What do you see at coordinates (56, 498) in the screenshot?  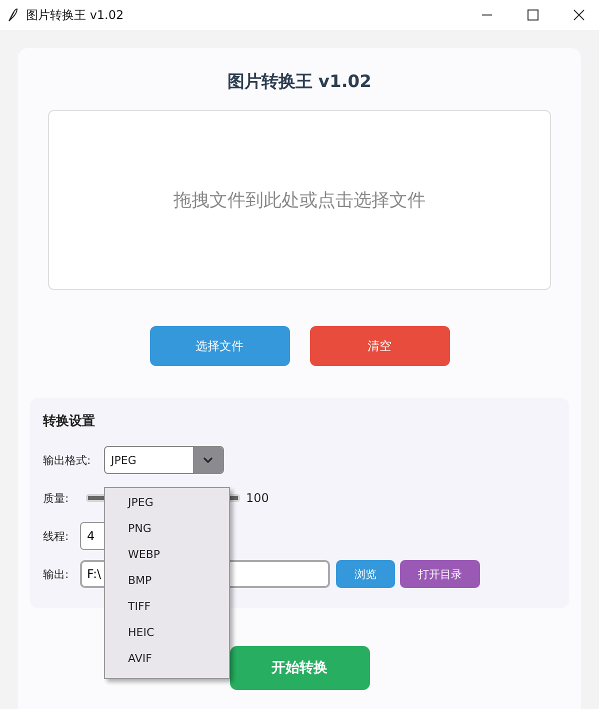 I see `field-label: 质量:` at bounding box center [56, 498].